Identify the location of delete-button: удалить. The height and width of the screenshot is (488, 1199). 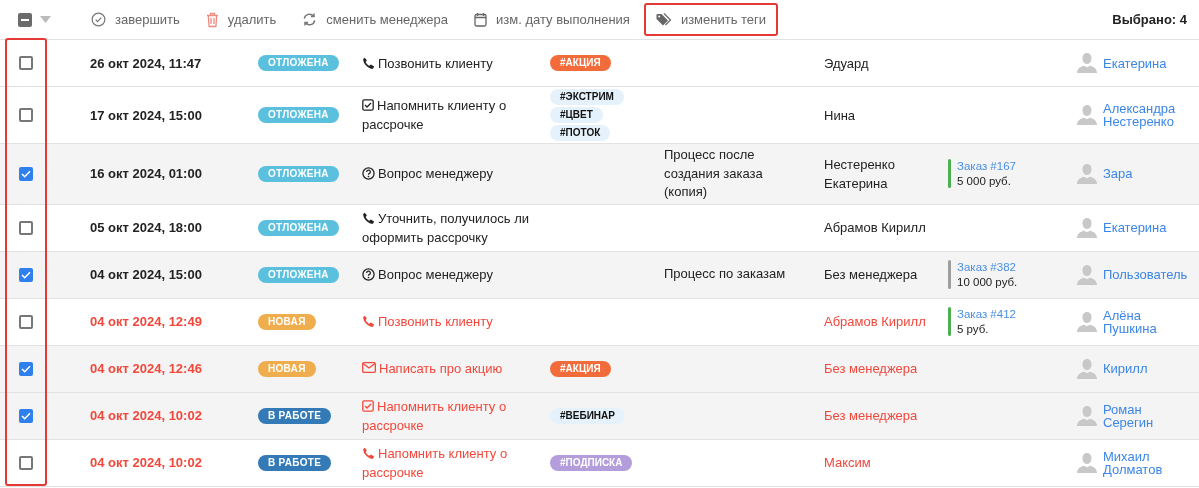
(241, 19).